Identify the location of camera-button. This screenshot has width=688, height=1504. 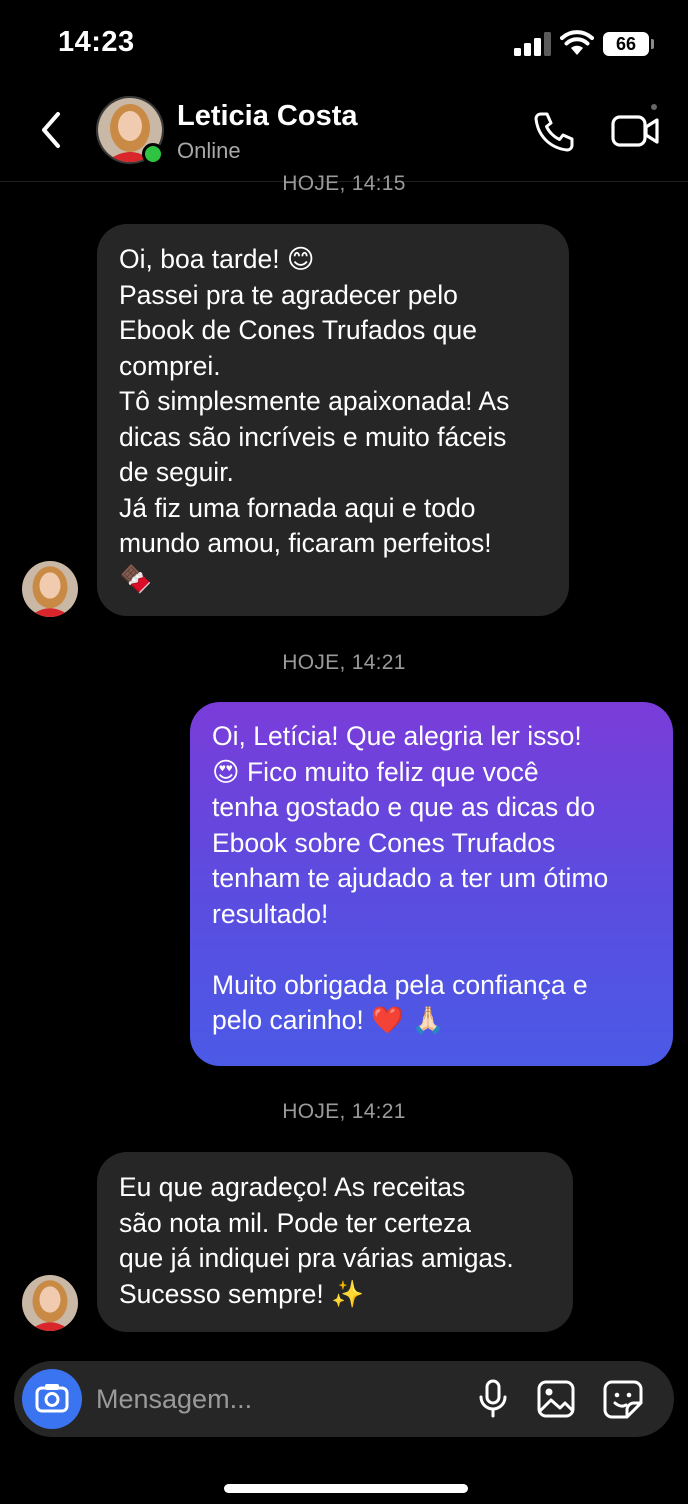
(52, 1399).